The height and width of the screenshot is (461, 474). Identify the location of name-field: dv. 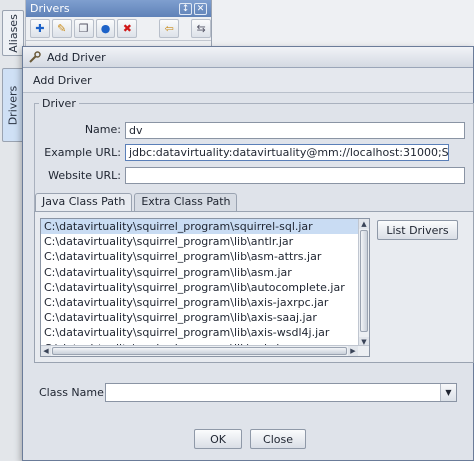
(295, 130).